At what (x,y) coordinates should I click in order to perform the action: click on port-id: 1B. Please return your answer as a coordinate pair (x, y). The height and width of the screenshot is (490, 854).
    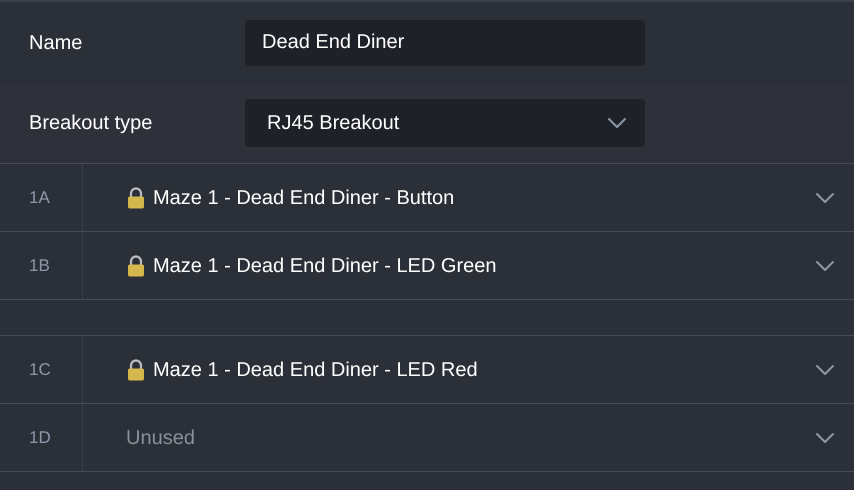
    Looking at the image, I should click on (41, 265).